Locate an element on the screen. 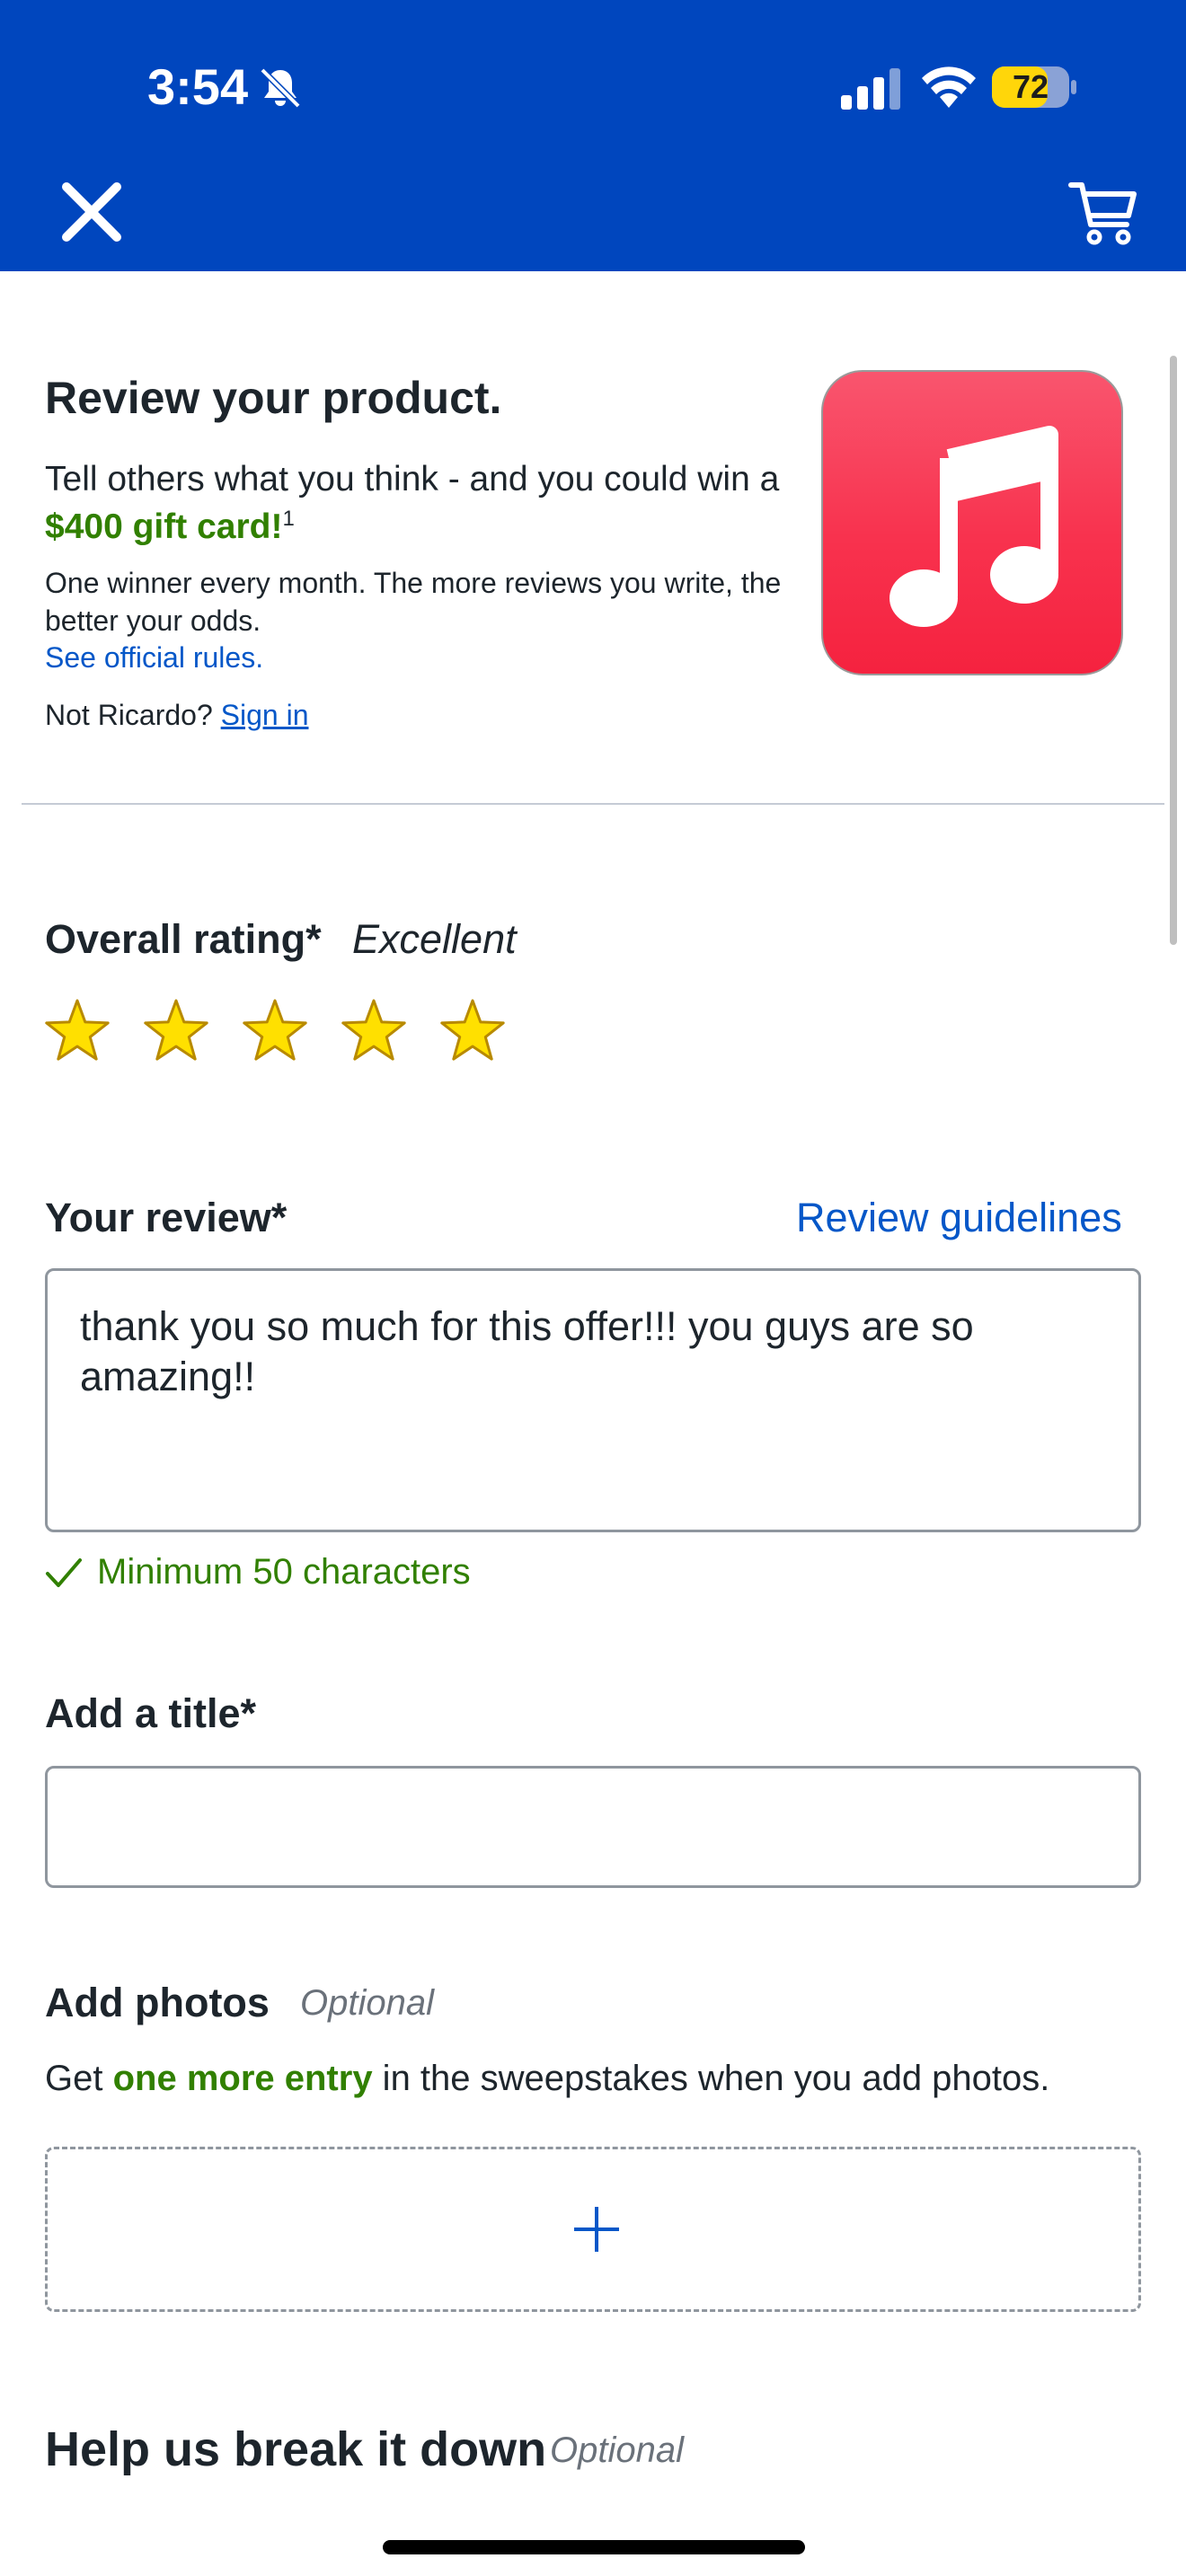 The width and height of the screenshot is (1186, 2576). min-characters-text: Minimum 50 characters is located at coordinates (284, 1572).